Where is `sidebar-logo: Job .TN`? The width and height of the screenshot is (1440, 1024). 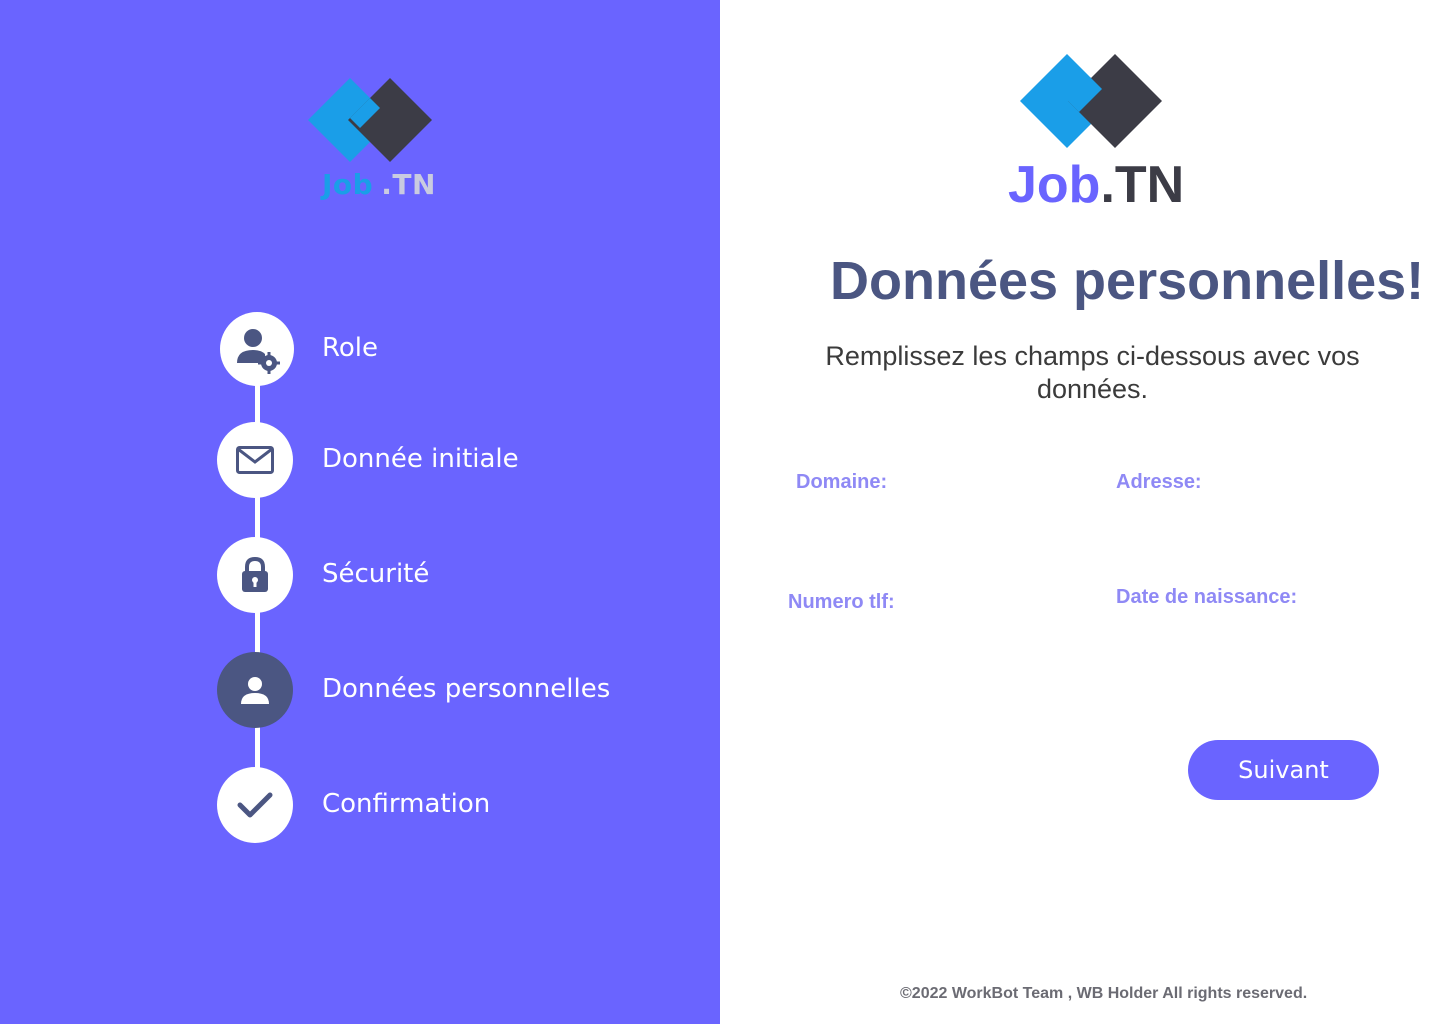
sidebar-logo: Job .TN is located at coordinates (373, 143).